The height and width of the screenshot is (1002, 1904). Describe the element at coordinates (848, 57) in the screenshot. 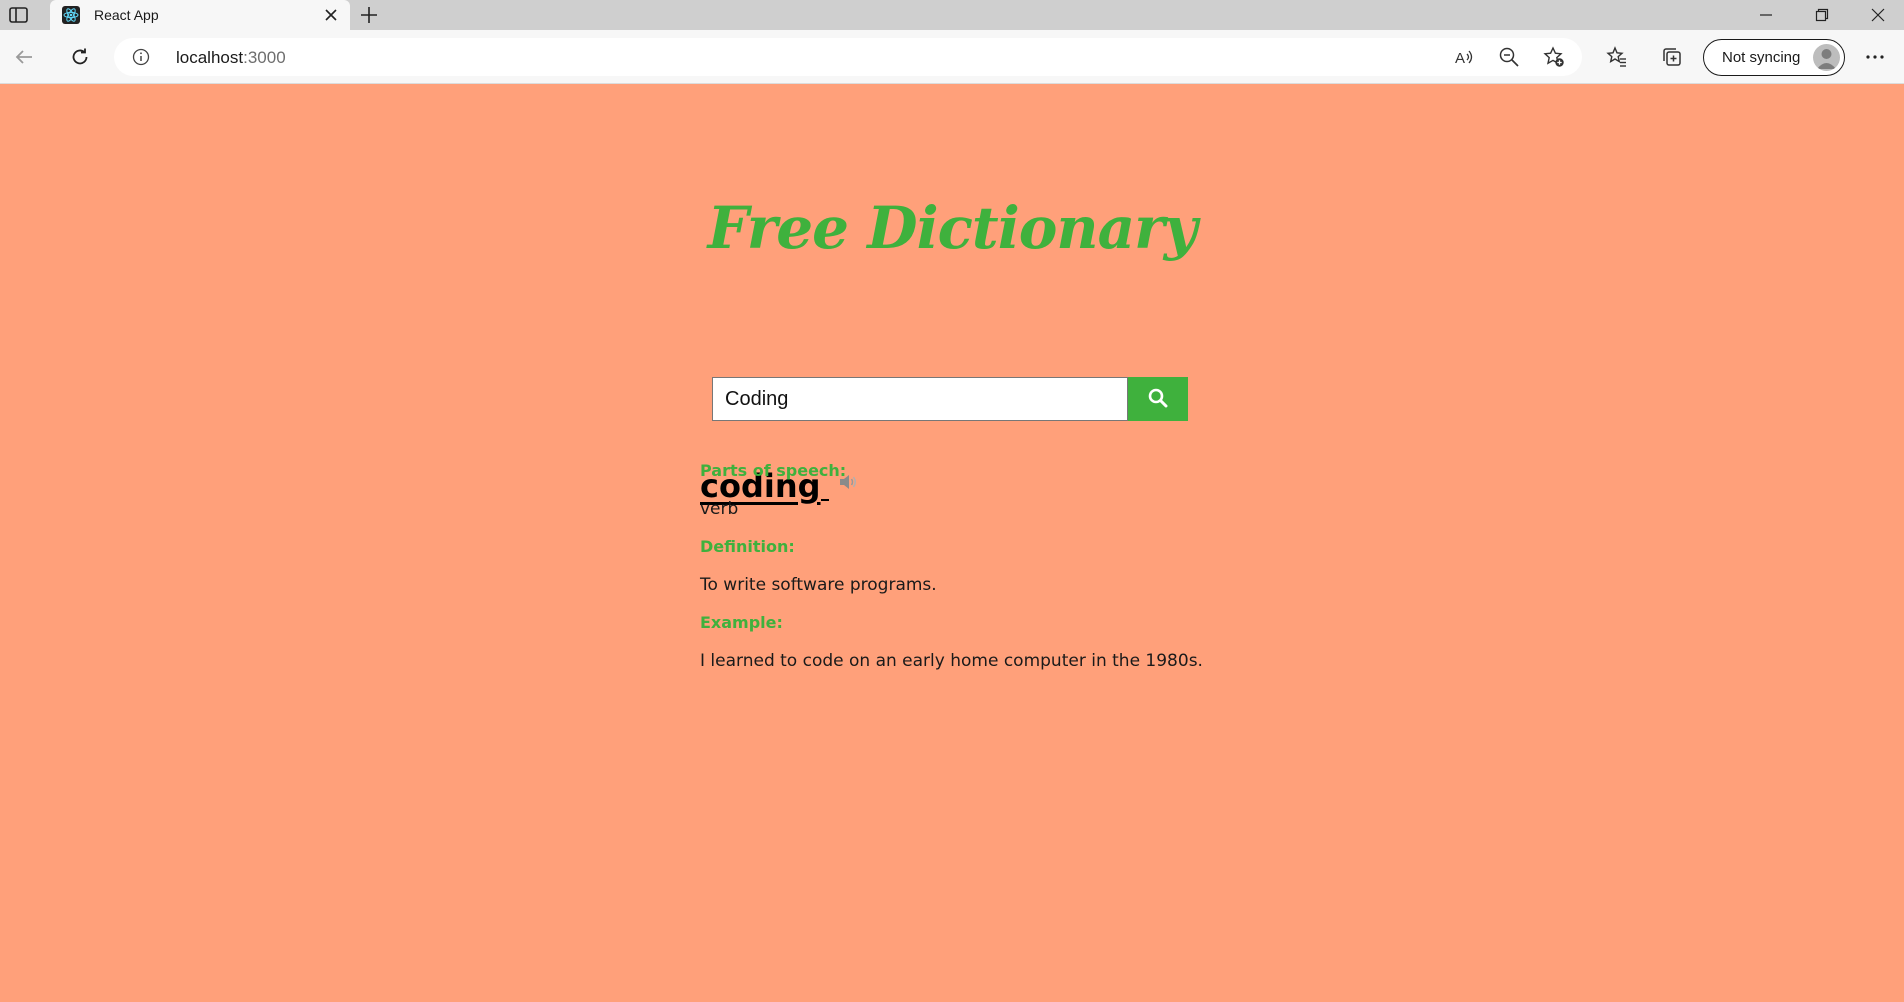

I see `address-bar: localhost:3000` at that location.